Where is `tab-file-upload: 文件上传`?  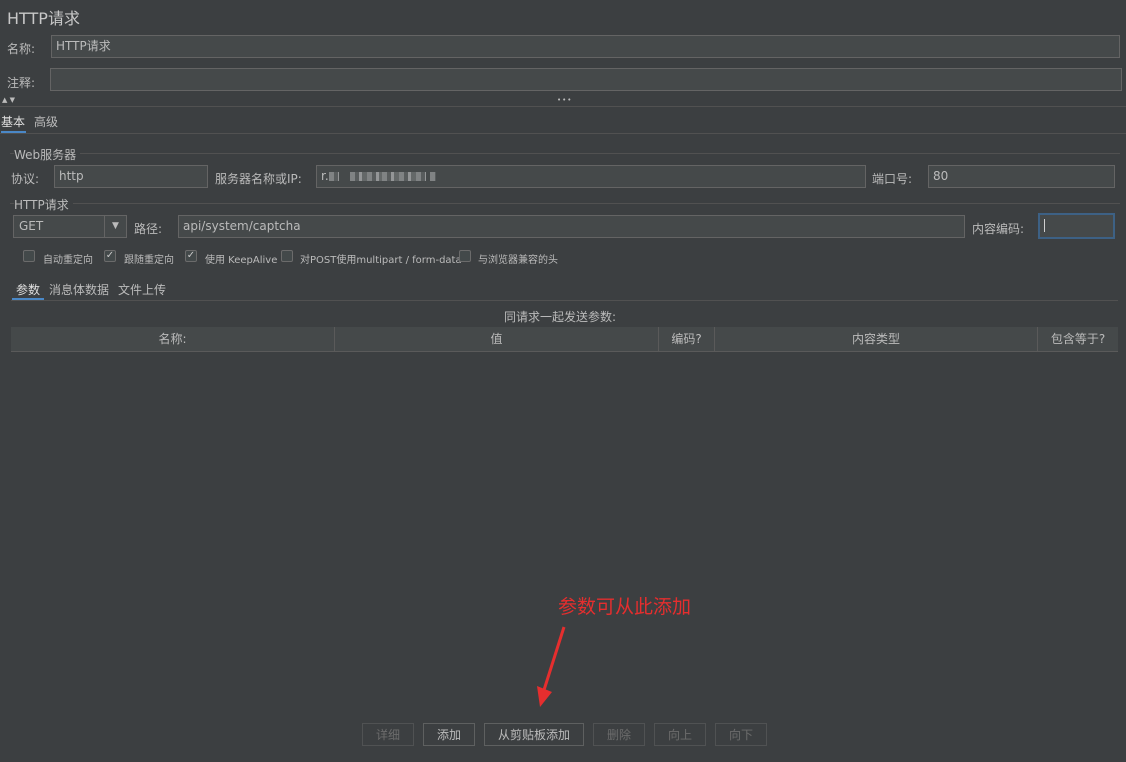
tab-file-upload: 文件上传 is located at coordinates (142, 289).